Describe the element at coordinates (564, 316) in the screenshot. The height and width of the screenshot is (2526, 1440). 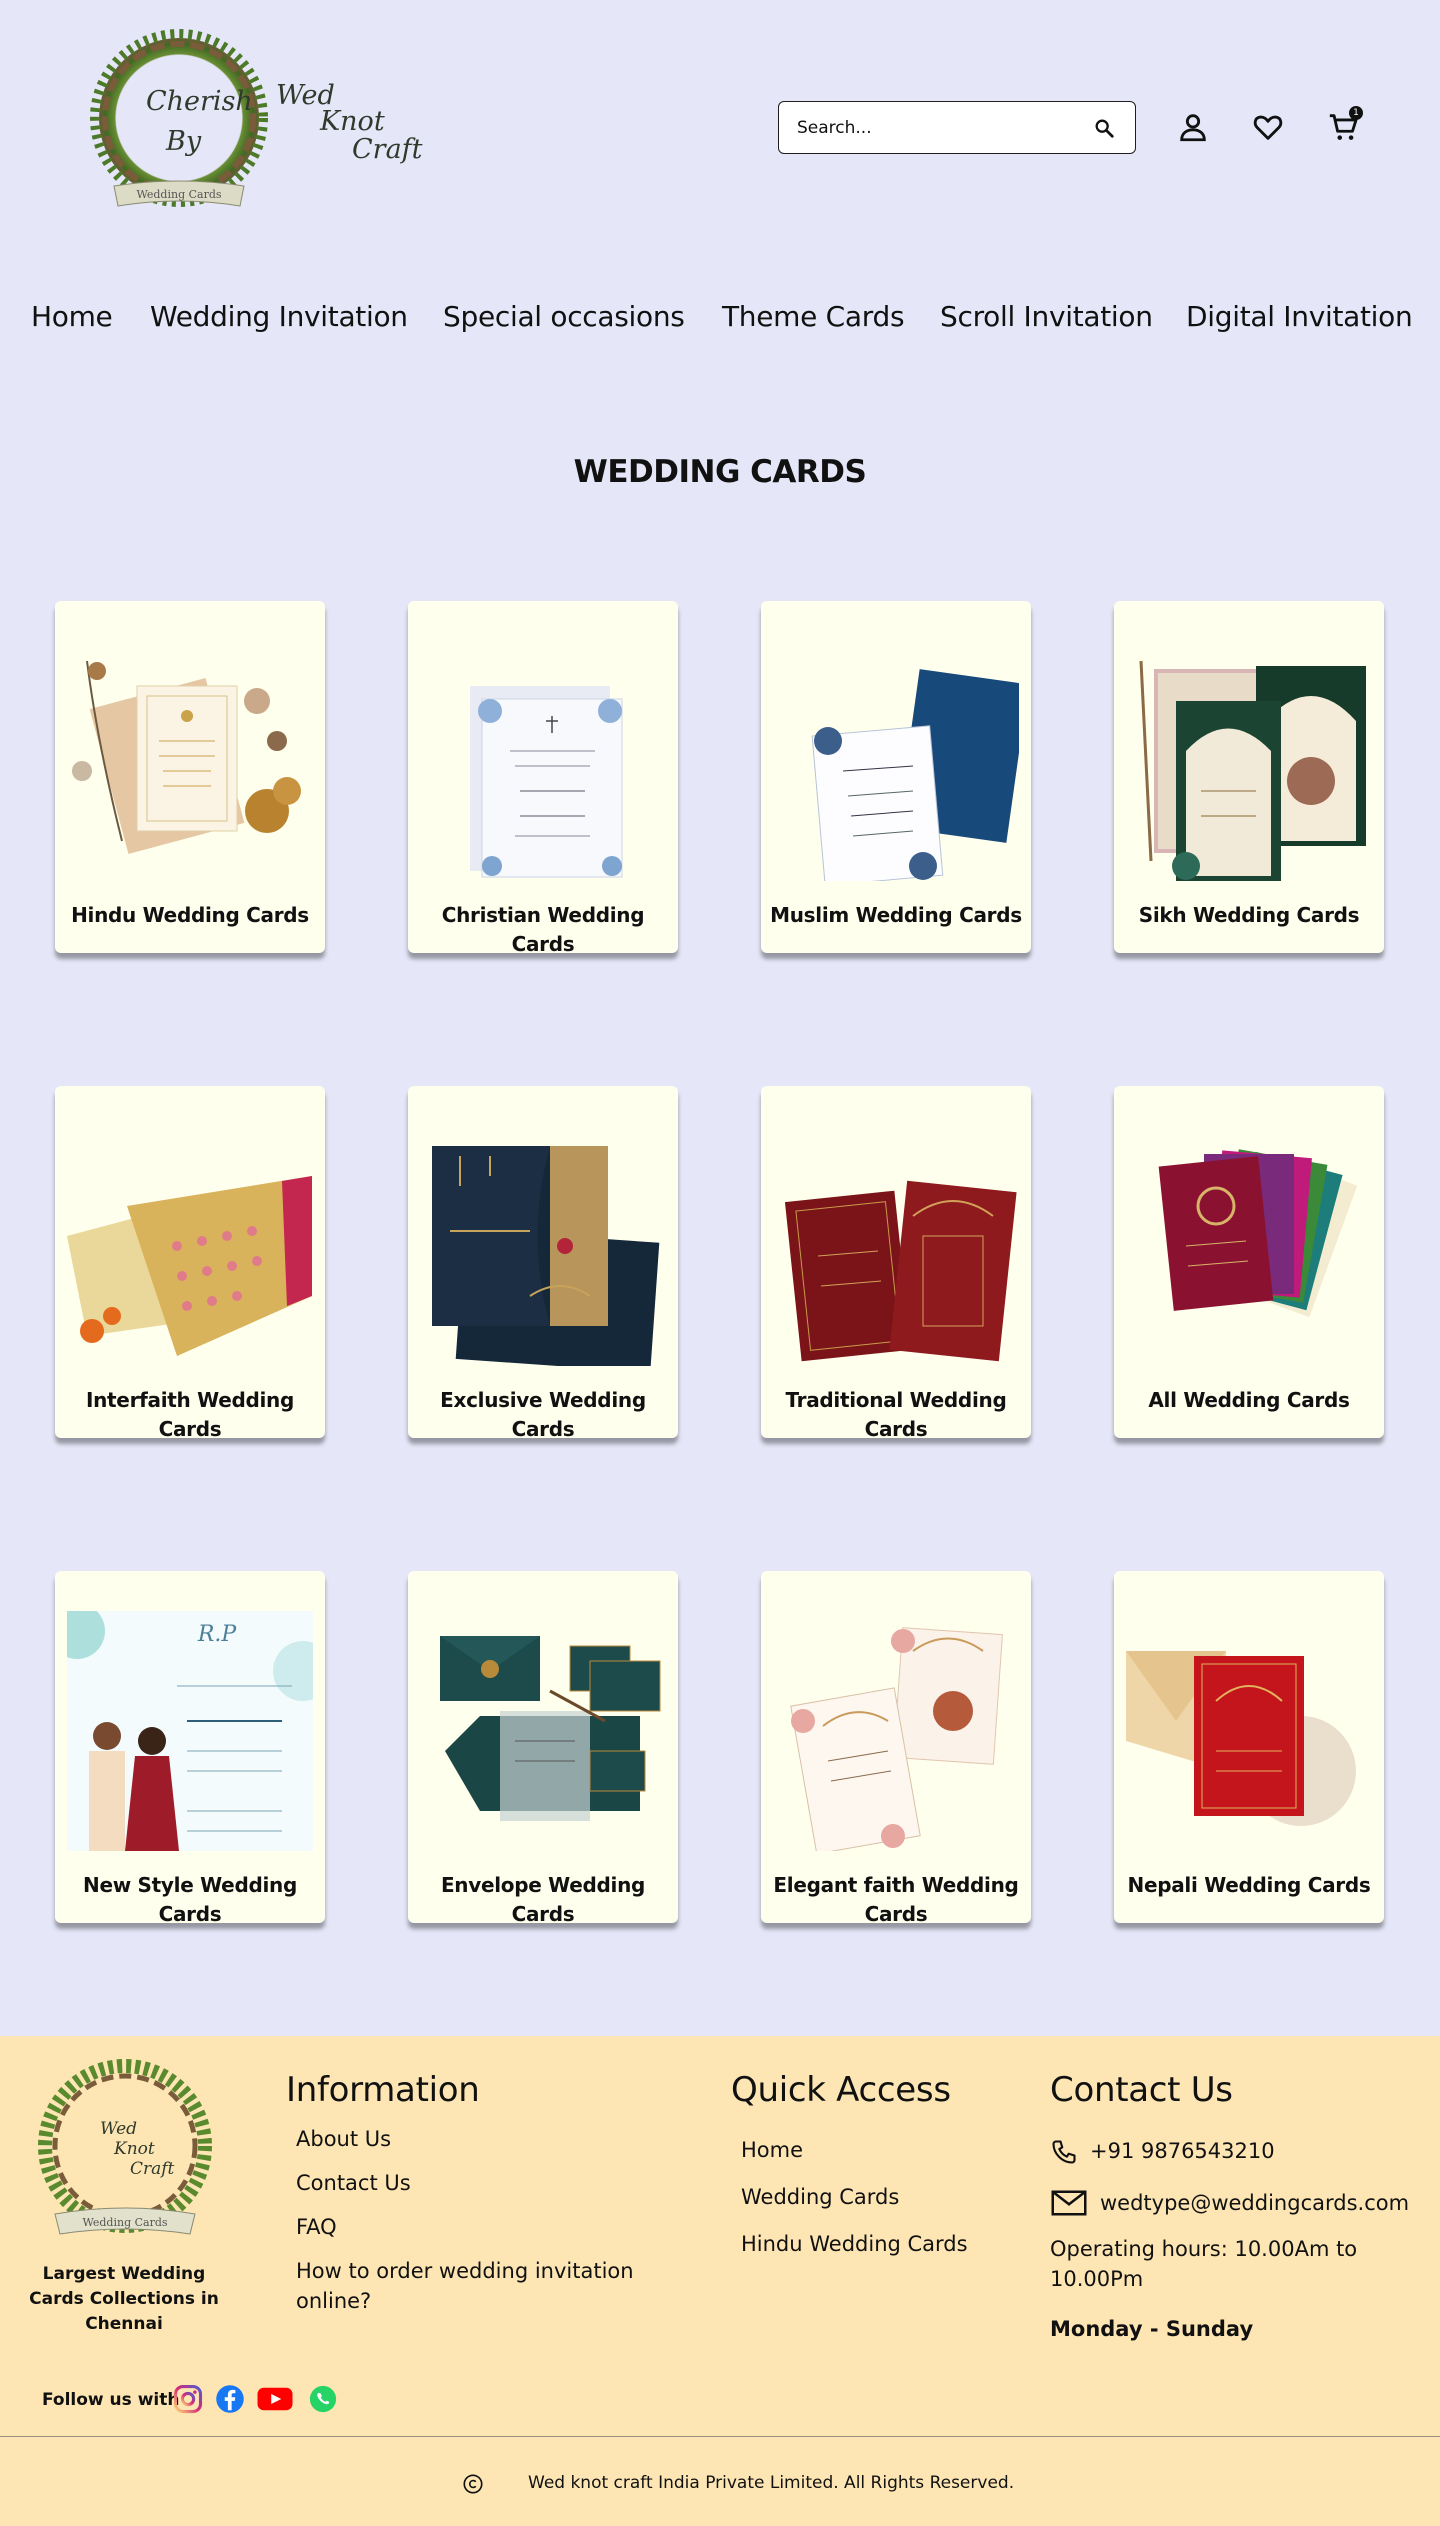
I see `nav-item-special-occasions: Special occasions` at that location.